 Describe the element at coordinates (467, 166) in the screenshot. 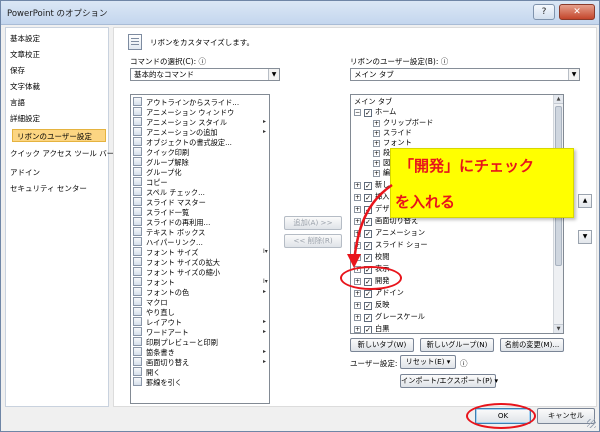

I see `callout-line-1: 「開発」にチェック` at that location.